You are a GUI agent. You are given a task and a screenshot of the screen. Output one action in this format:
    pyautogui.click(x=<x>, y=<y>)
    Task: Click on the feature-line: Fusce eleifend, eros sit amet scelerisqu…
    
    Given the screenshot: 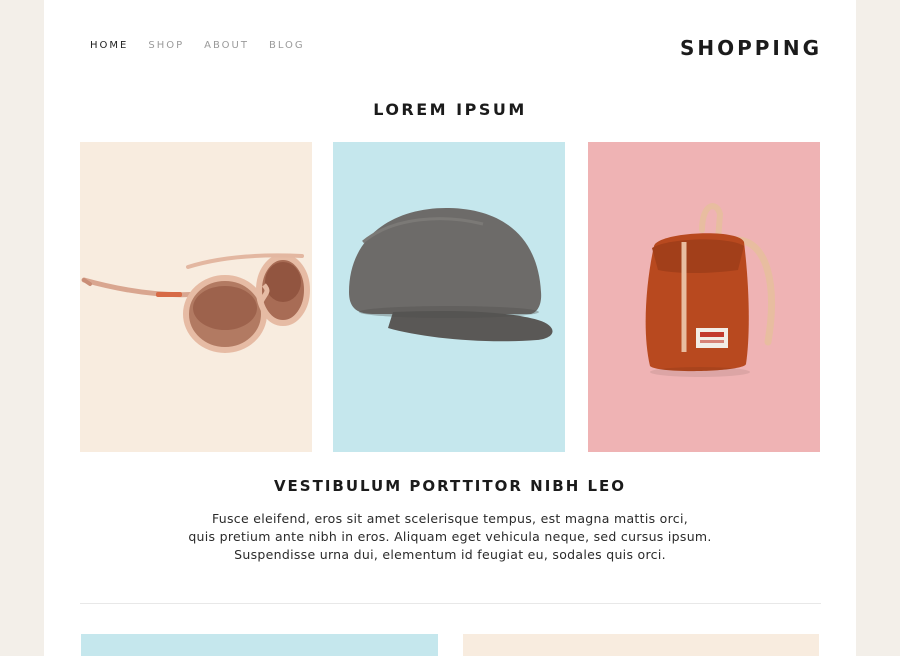 What is the action you would take?
    pyautogui.click(x=450, y=518)
    